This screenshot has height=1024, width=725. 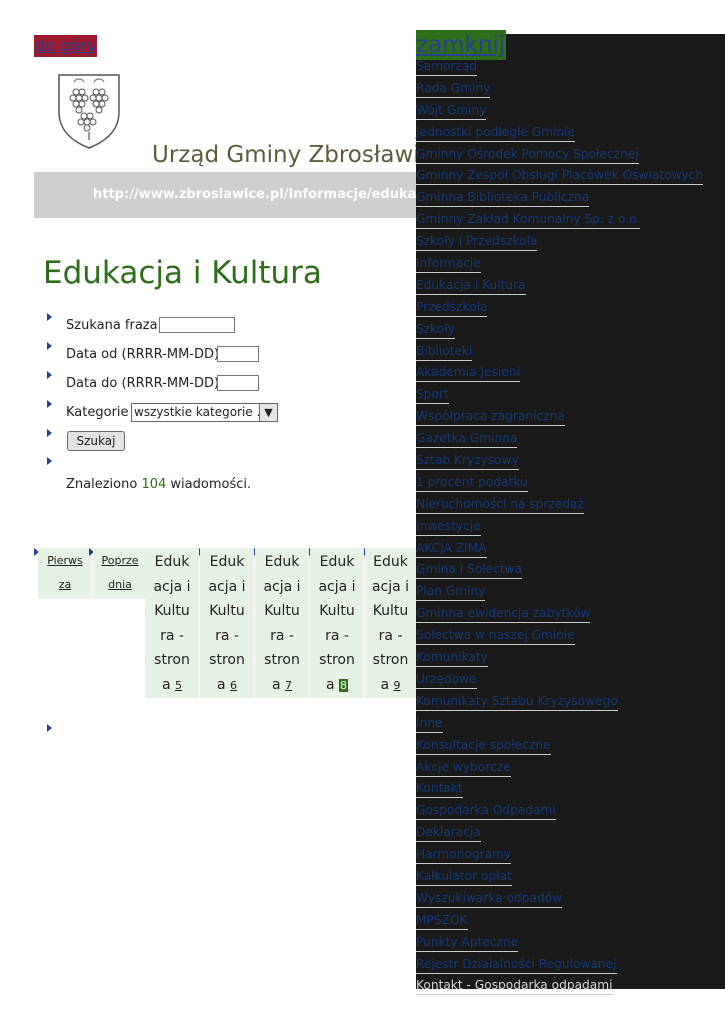 I want to click on menu-item-label: Harmonogramy, so click(x=464, y=856).